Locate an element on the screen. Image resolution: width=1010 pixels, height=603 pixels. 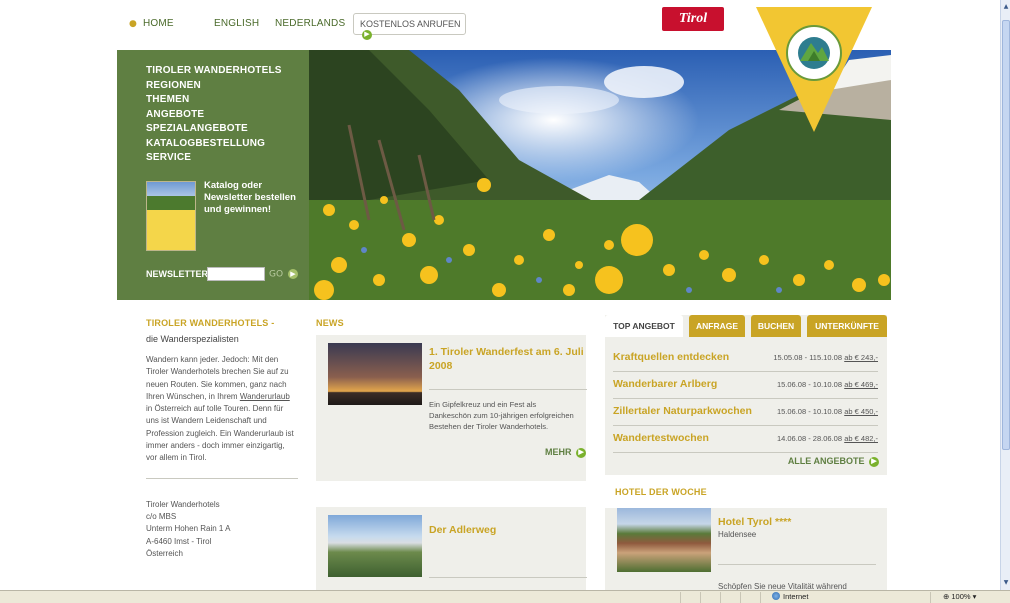
intro-heading: TIROLER WANDERHOTELS - is located at coordinates (210, 323).